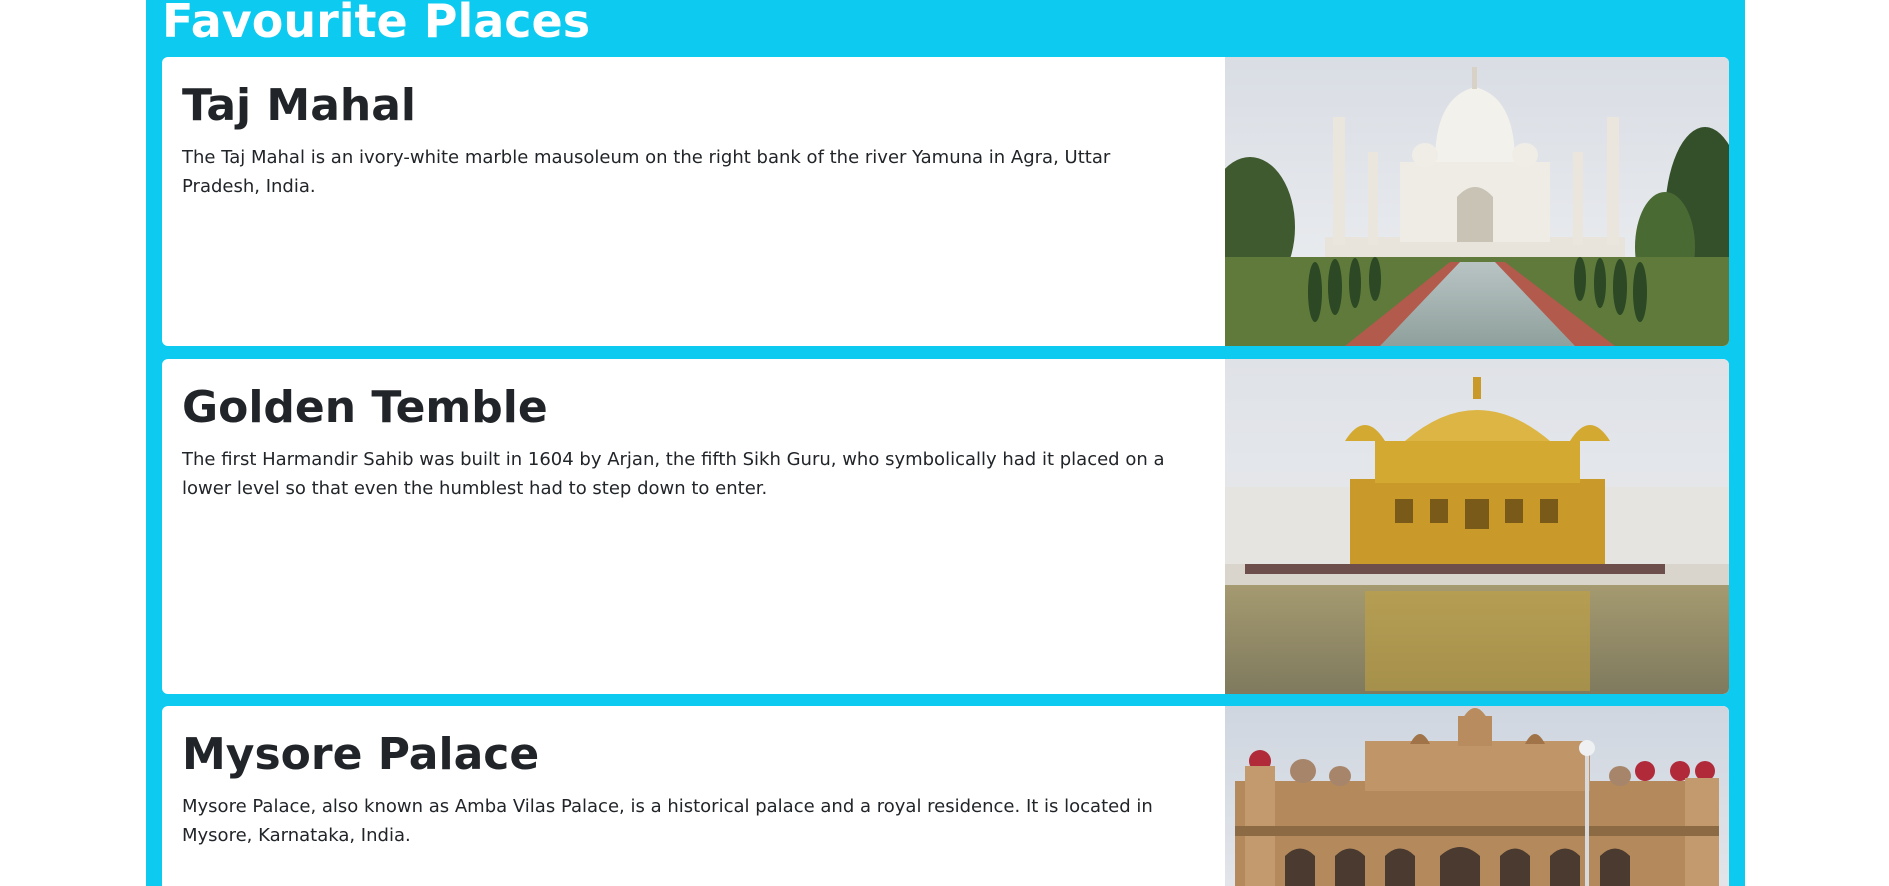 This screenshot has width=1889, height=886. I want to click on page-title: Favourite Places, so click(376, 24).